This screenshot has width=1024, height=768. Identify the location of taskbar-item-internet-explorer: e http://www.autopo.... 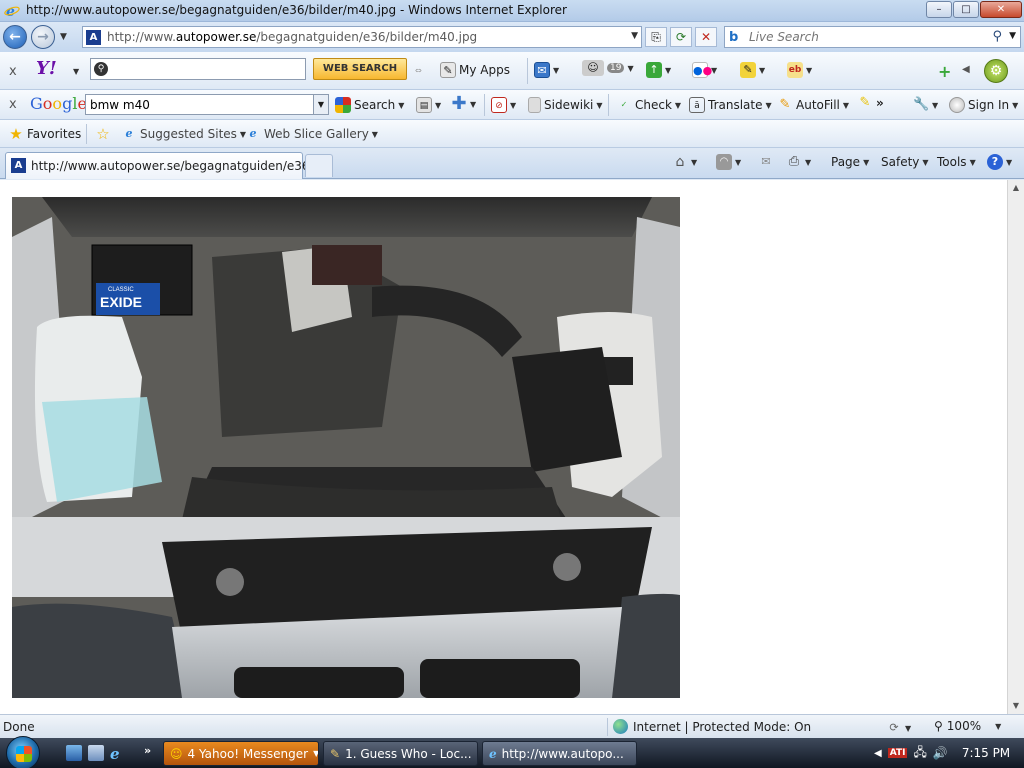
(559, 753).